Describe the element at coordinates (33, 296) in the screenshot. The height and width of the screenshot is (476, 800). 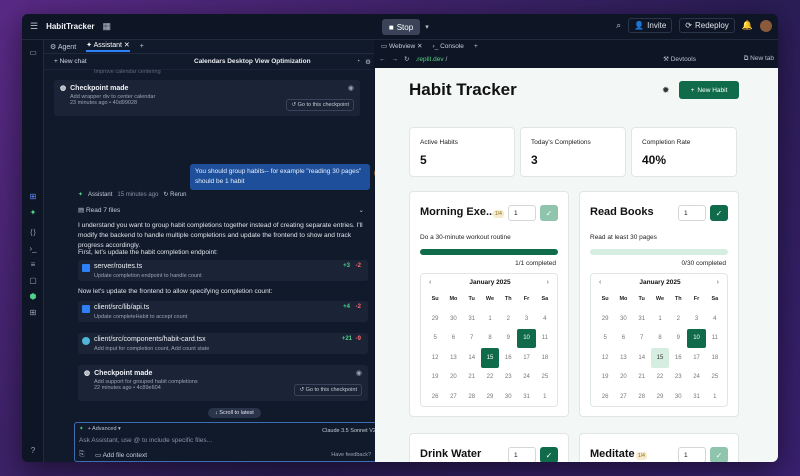
I see `database-icon: ⬢` at that location.